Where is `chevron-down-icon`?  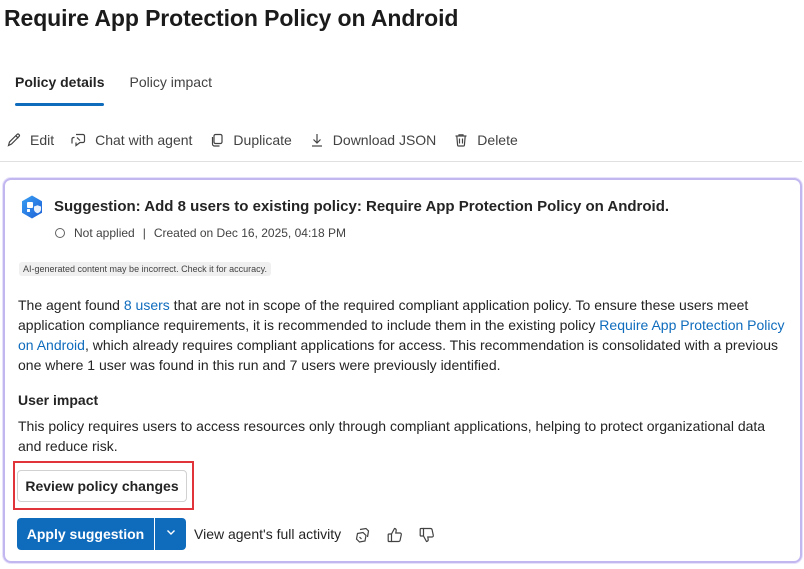 chevron-down-icon is located at coordinates (171, 534).